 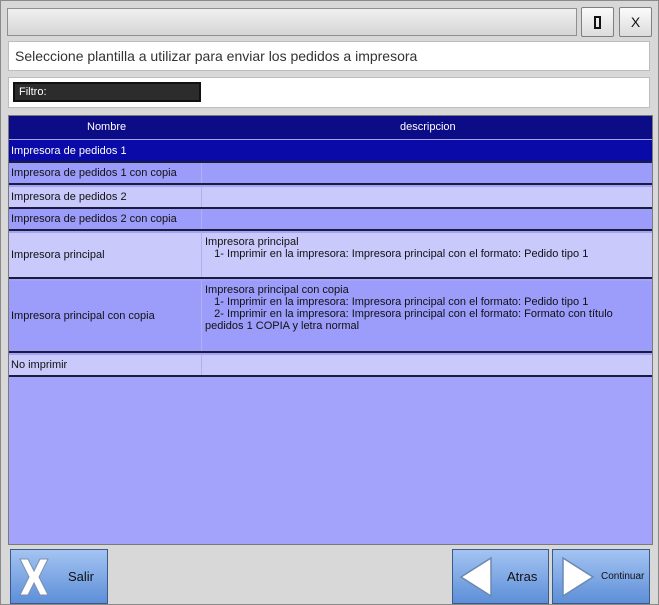 I want to click on close-icon: X, so click(x=635, y=22).